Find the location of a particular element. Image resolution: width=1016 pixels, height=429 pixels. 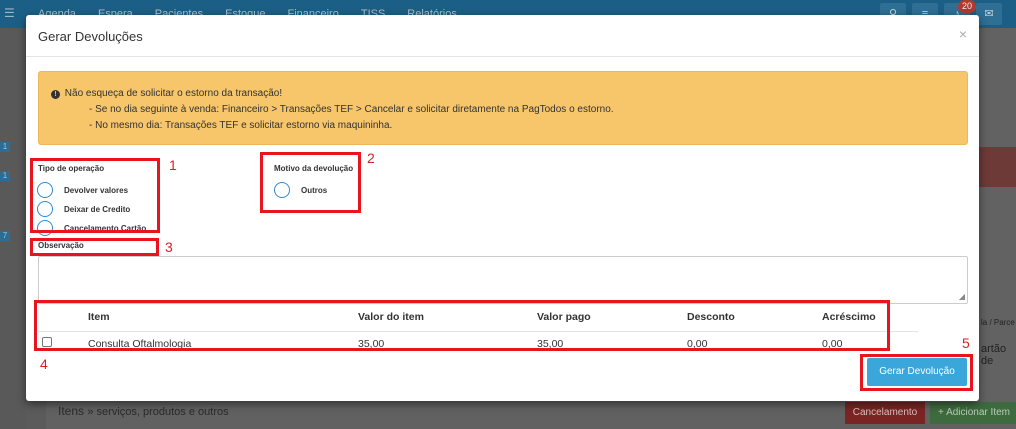

modal-header: Gerar Devoluções × is located at coordinates (502, 36).